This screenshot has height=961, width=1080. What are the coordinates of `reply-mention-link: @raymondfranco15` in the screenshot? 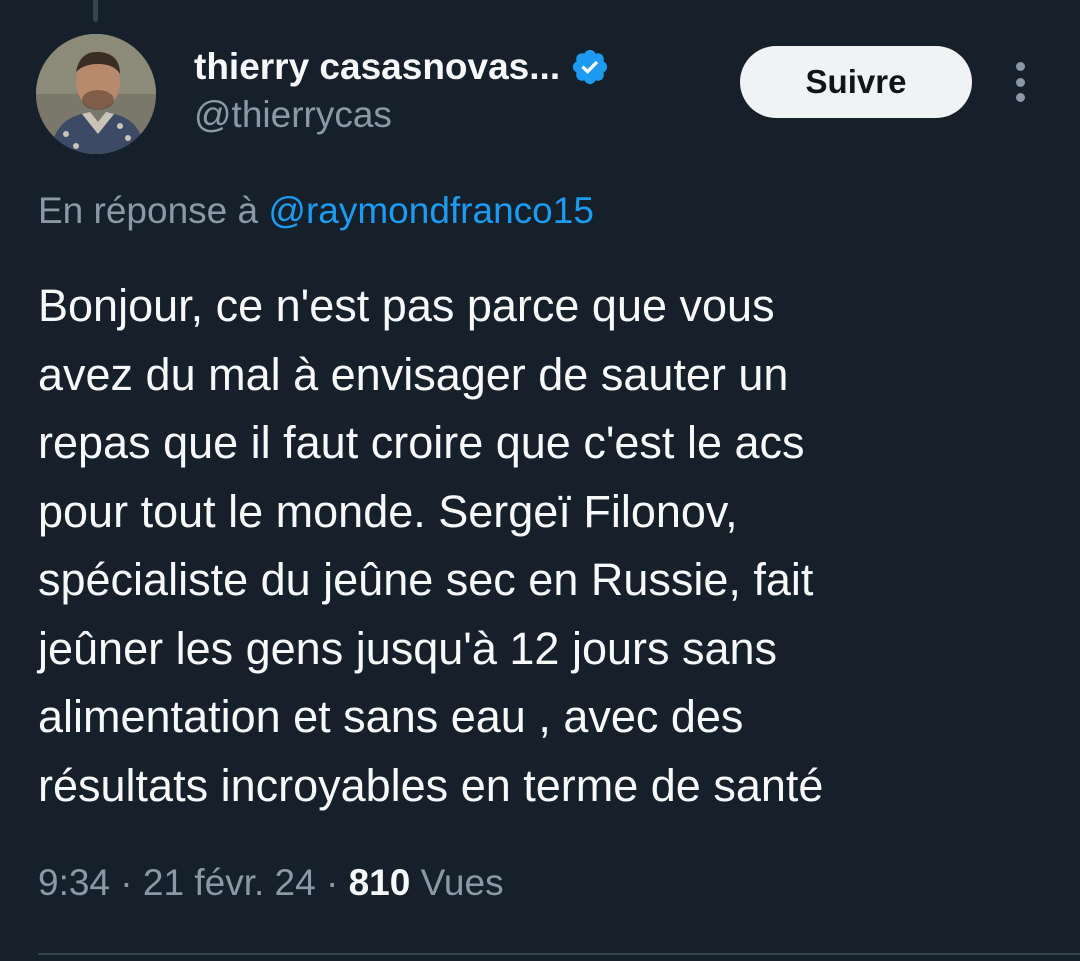 It's located at (431, 210).